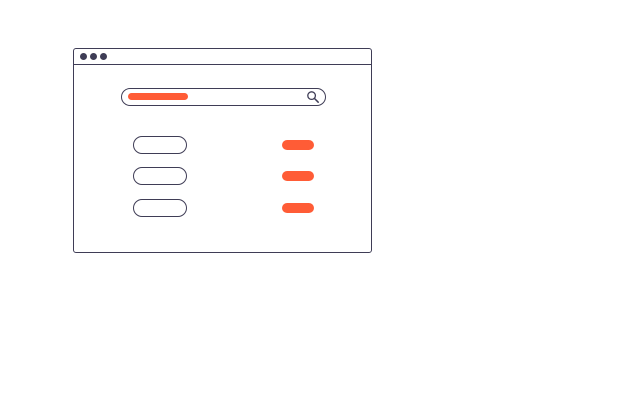 Image resolution: width=621 pixels, height=401 pixels. I want to click on window-maximize-dot, so click(103, 56).